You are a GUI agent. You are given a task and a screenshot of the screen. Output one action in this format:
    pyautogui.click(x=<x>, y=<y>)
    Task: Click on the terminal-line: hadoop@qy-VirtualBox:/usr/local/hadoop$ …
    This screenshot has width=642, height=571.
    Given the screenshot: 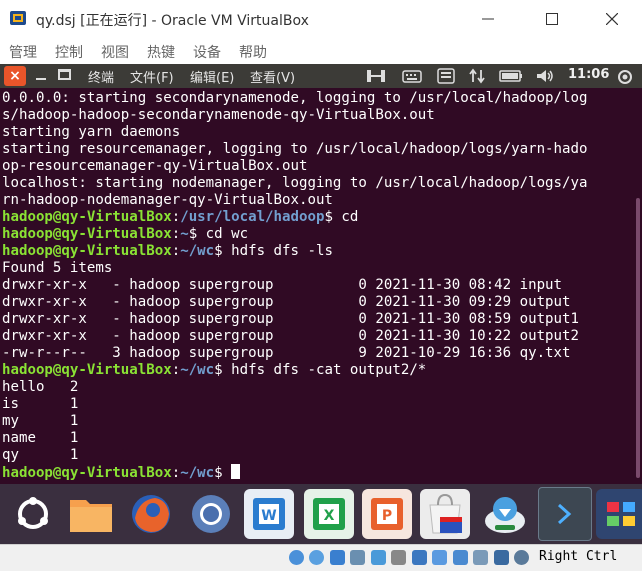 What is the action you would take?
    pyautogui.click(x=294, y=217)
    